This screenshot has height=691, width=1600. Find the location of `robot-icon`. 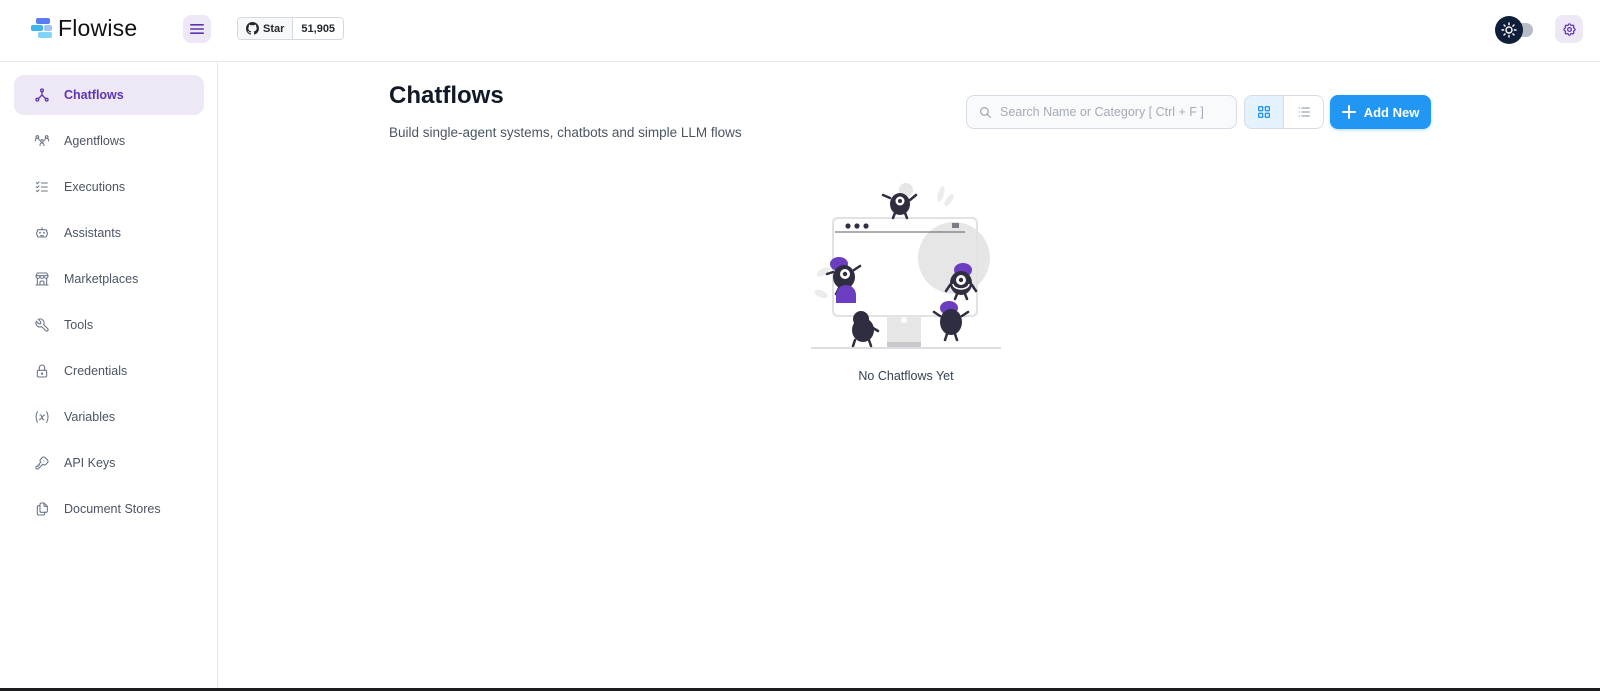

robot-icon is located at coordinates (42, 233).